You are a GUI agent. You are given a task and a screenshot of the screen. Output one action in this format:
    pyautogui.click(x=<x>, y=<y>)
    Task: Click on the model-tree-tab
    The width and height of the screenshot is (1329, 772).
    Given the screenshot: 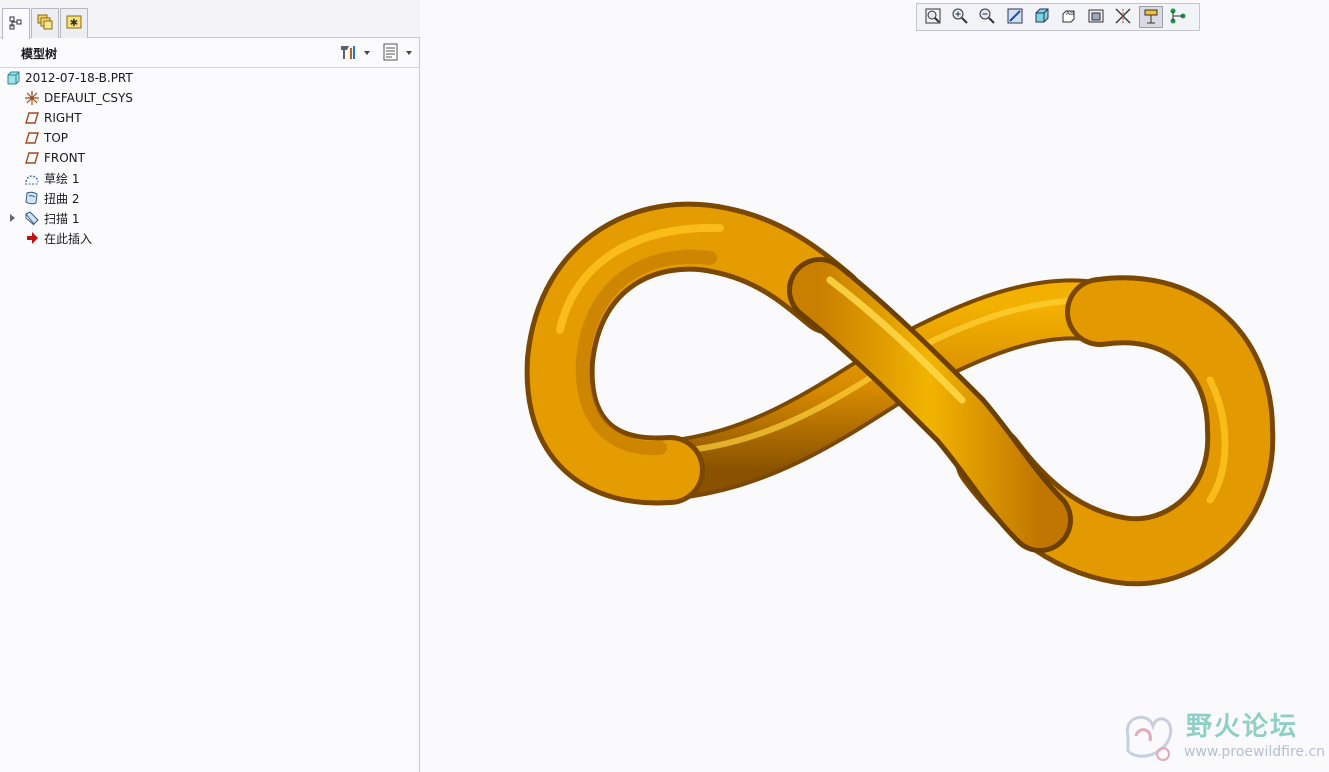 What is the action you would take?
    pyautogui.click(x=16, y=23)
    